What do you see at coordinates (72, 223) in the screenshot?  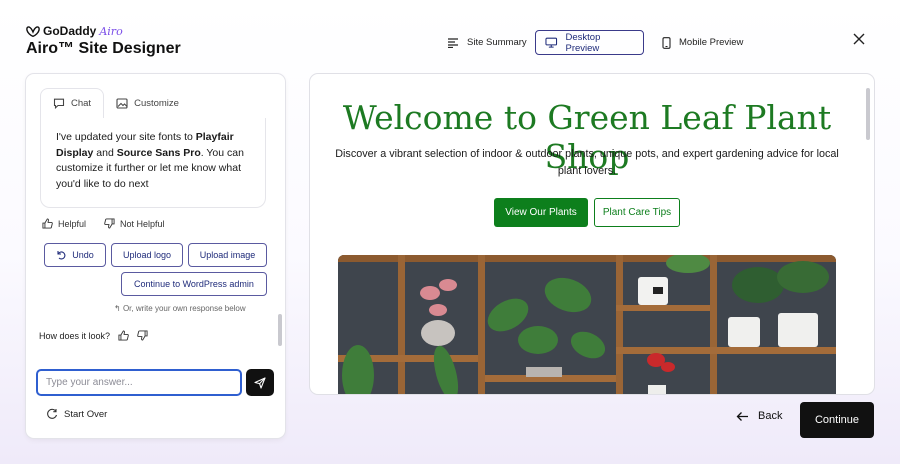 I see `helpful-label: Helpful` at bounding box center [72, 223].